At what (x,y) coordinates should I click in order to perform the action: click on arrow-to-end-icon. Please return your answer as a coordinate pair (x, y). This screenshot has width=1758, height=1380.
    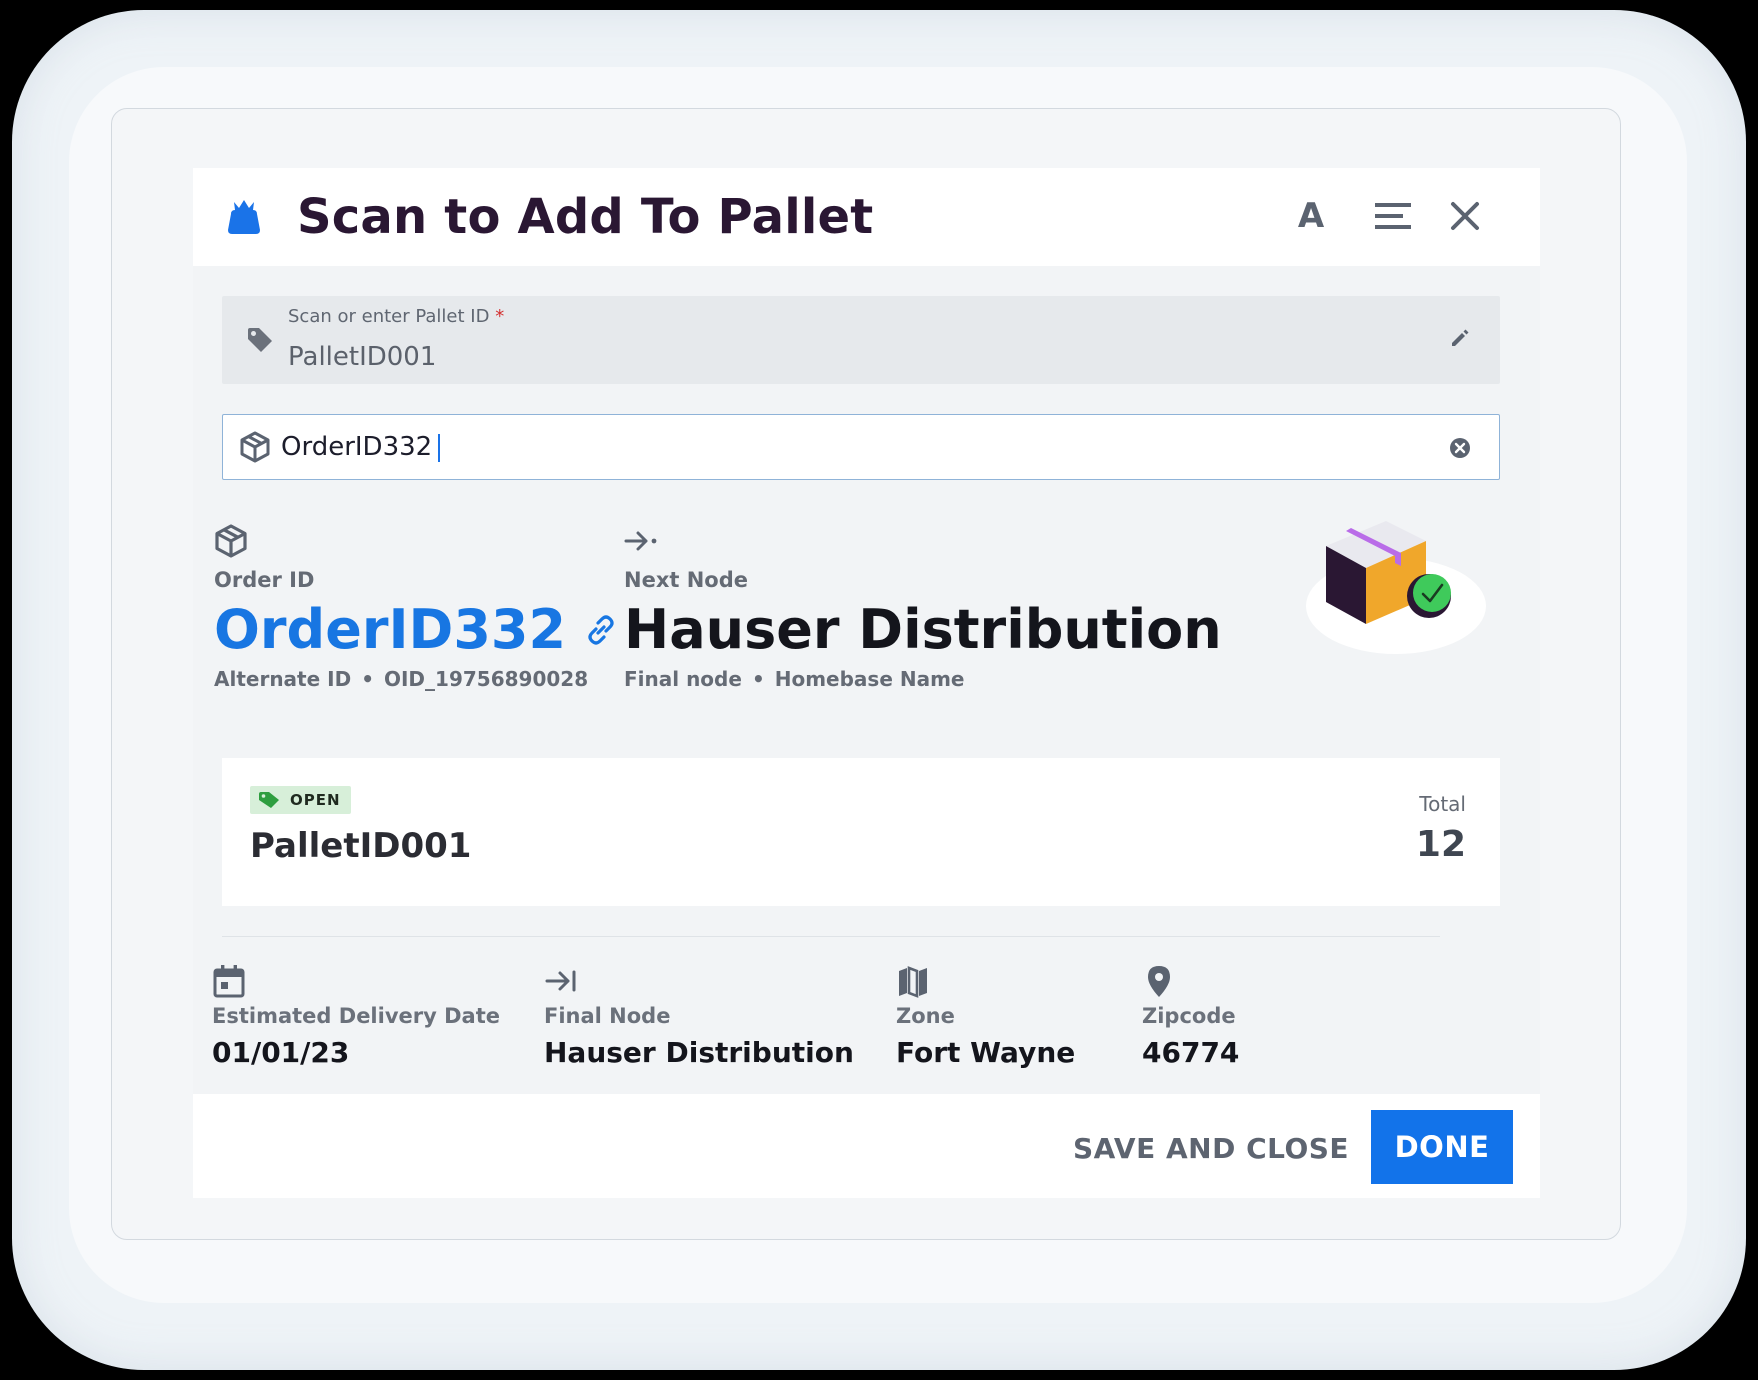
    Looking at the image, I should click on (560, 981).